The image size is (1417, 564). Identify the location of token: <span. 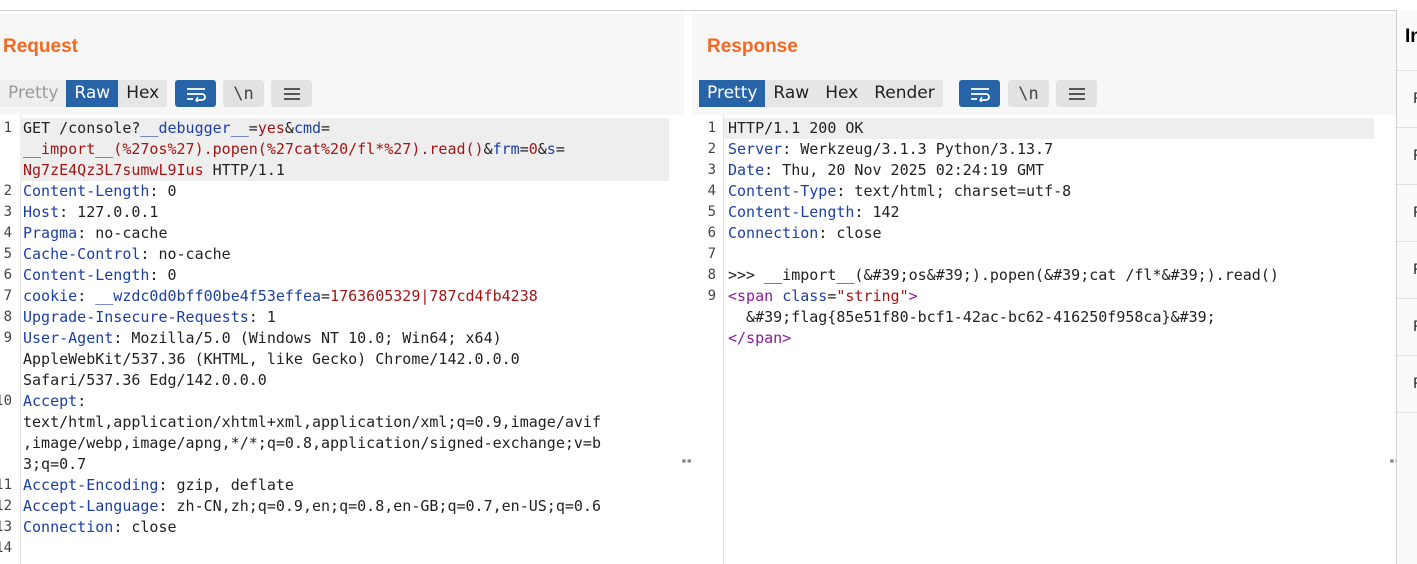
(755, 296).